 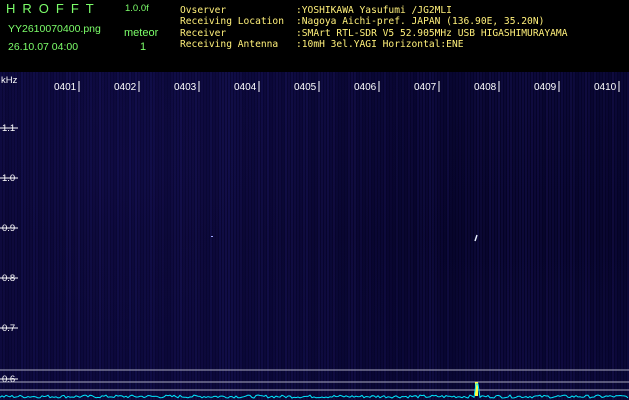 What do you see at coordinates (485, 87) in the screenshot?
I see `time-label: 0408` at bounding box center [485, 87].